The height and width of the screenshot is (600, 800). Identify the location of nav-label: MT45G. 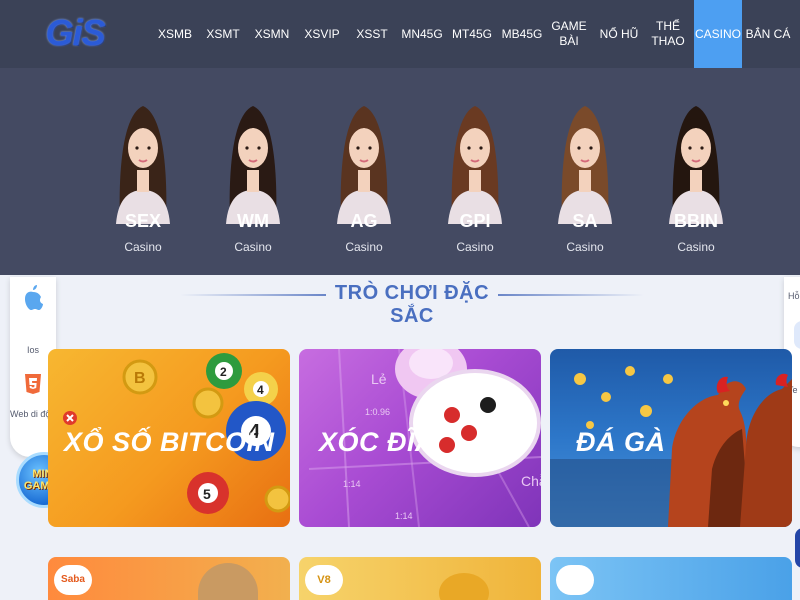
(471, 33).